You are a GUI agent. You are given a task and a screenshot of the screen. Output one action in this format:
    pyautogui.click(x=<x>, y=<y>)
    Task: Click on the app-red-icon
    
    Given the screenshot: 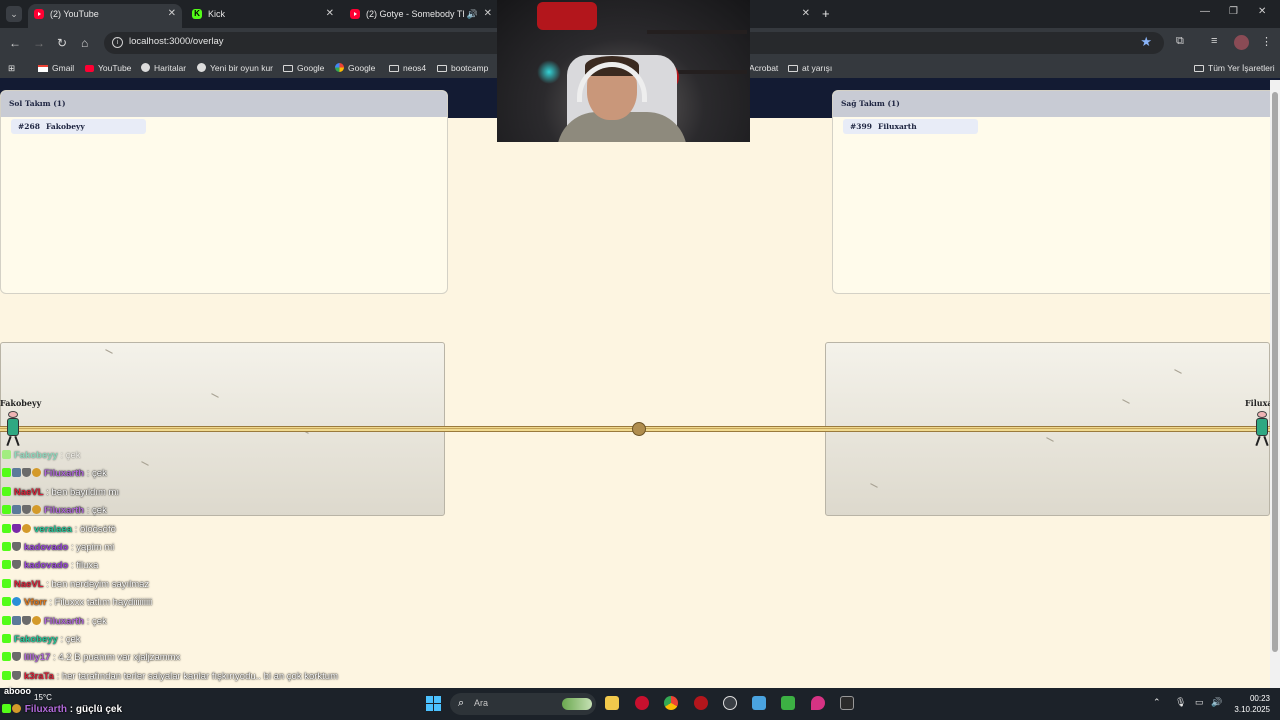 What is the action you would take?
    pyautogui.click(x=642, y=703)
    